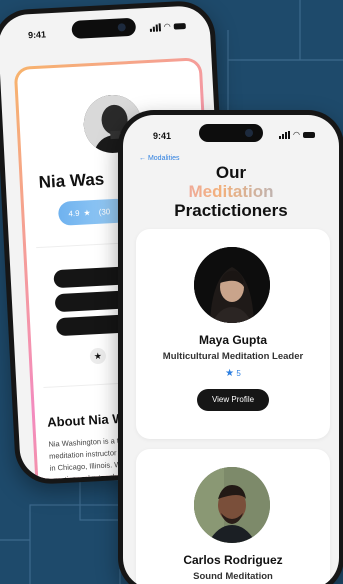 The image size is (343, 584). I want to click on page-title: Our Meditation Practictioners, so click(231, 191).